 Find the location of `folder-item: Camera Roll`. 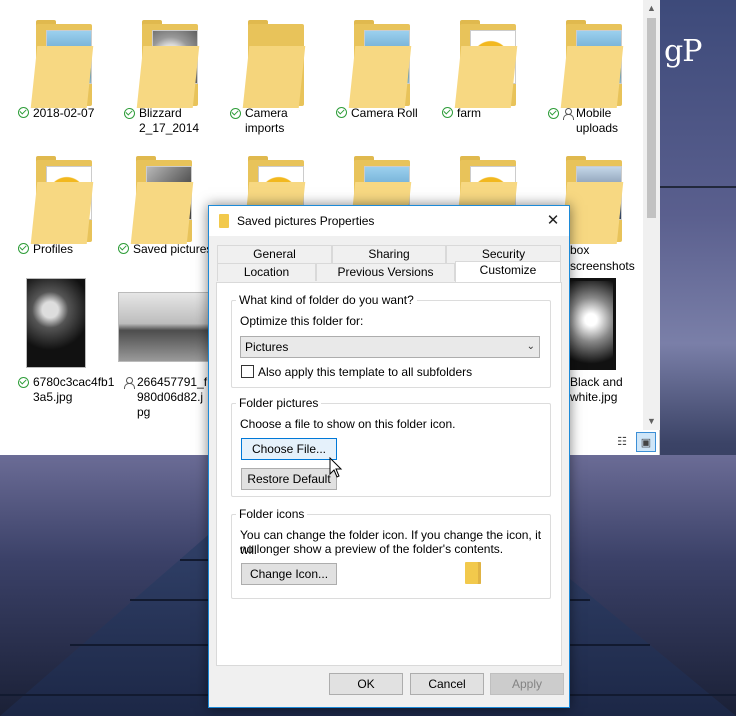

folder-item: Camera Roll is located at coordinates (380, 63).